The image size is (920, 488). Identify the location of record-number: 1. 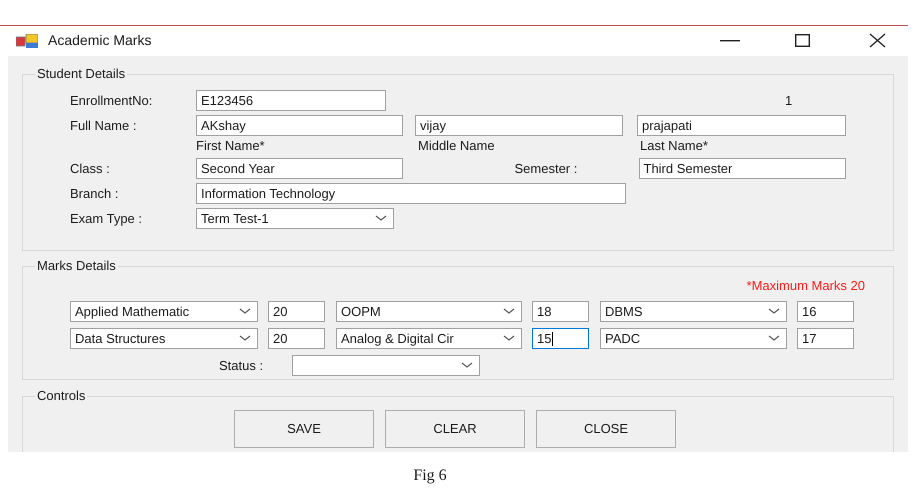
(788, 101).